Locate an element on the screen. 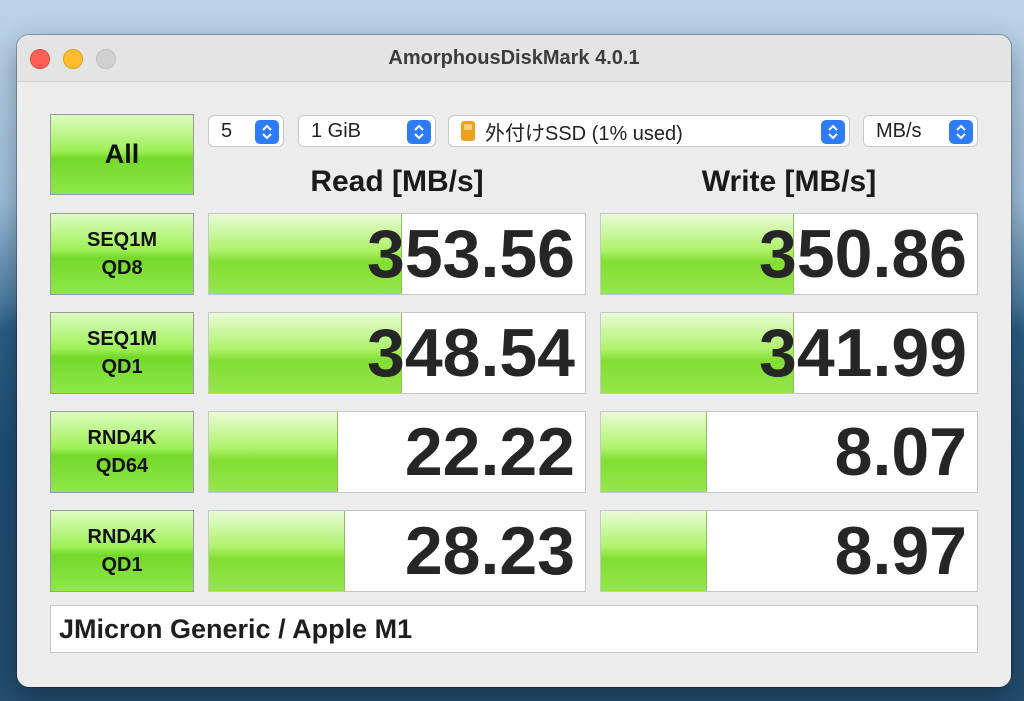  all-button: All is located at coordinates (122, 154).